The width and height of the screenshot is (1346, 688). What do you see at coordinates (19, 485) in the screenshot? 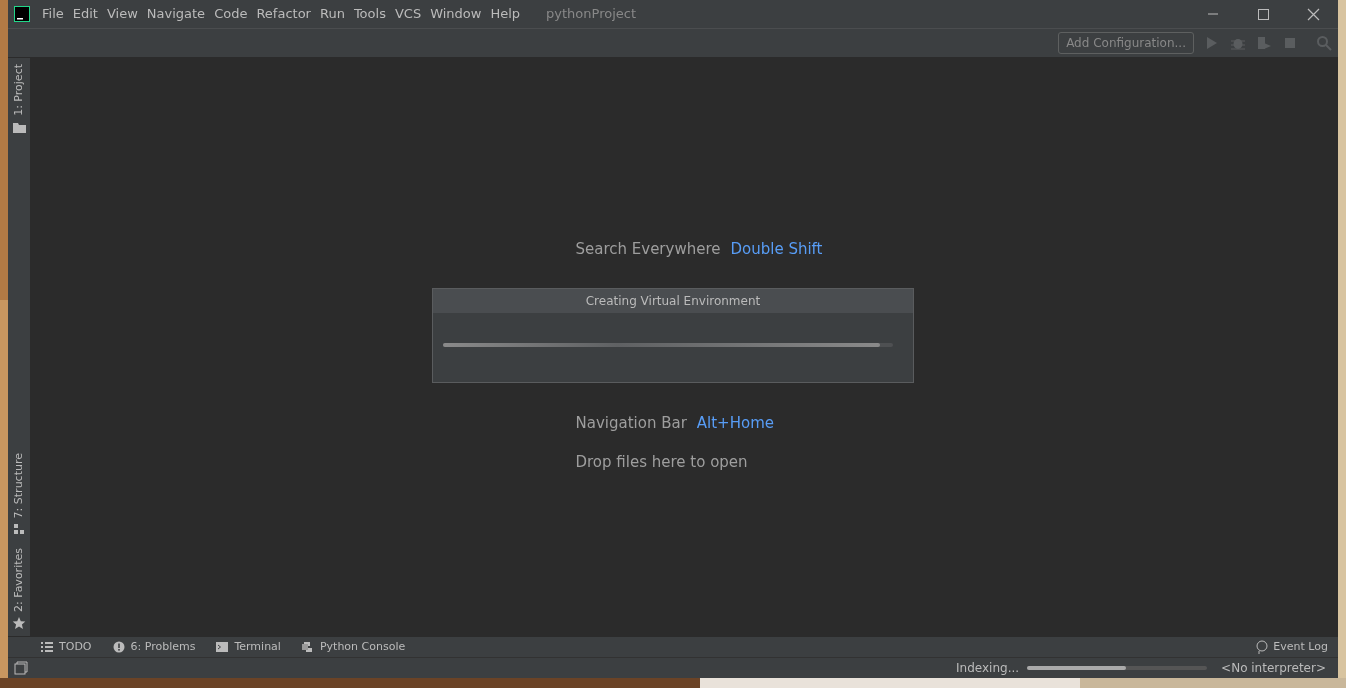
I see `tool-window-tab: 7: Structure` at bounding box center [19, 485].